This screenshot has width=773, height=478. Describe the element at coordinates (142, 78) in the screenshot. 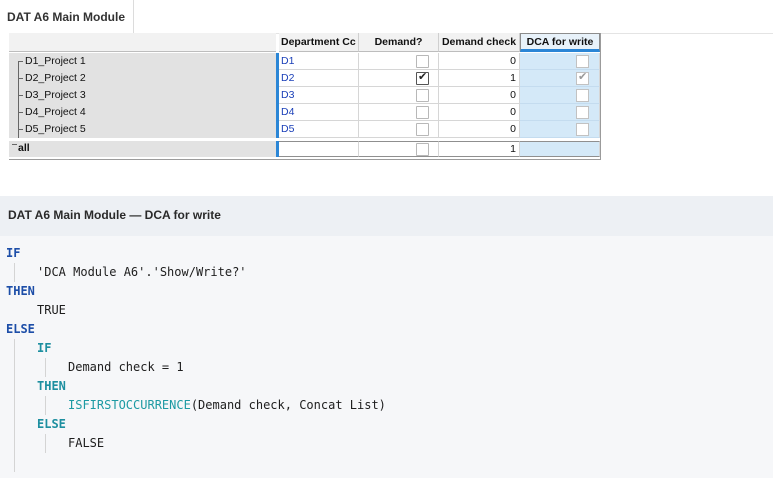

I see `row-header: D2_Project 2` at that location.